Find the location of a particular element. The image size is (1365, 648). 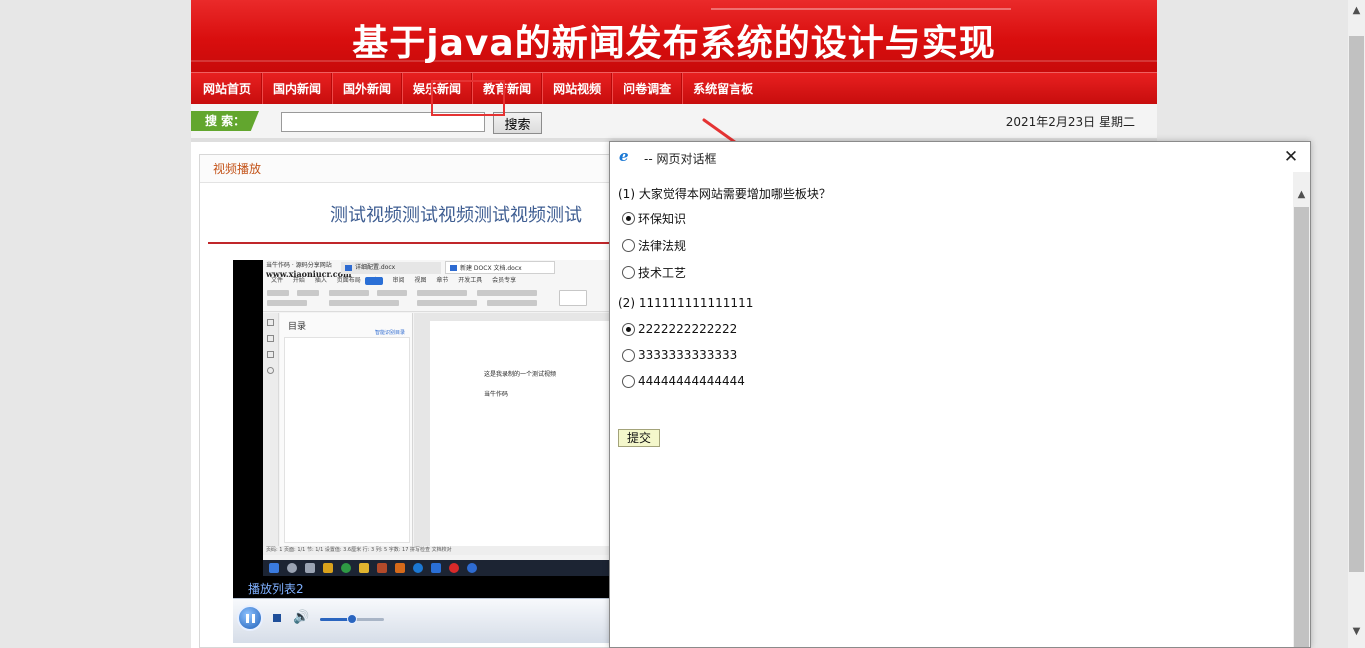

recorded-toc-title: 目录 is located at coordinates (297, 327).